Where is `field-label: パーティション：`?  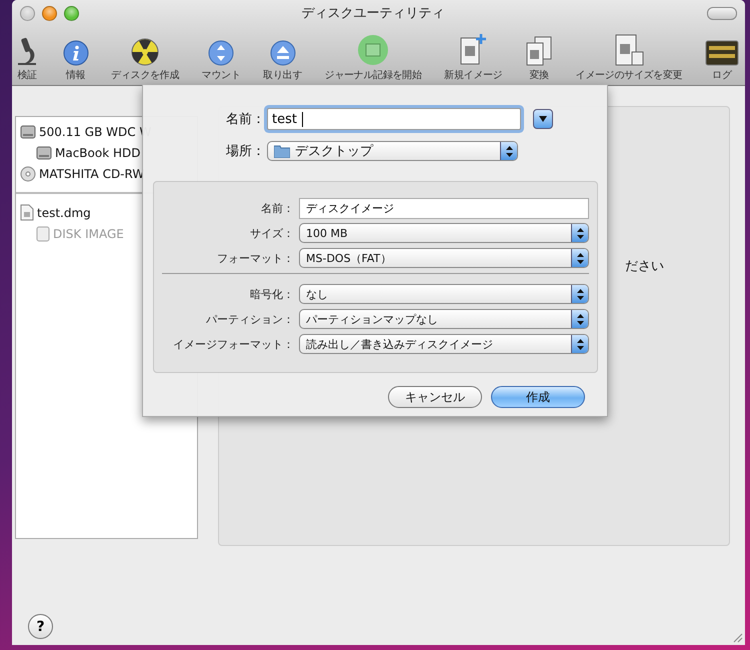 field-label: パーティション： is located at coordinates (250, 319).